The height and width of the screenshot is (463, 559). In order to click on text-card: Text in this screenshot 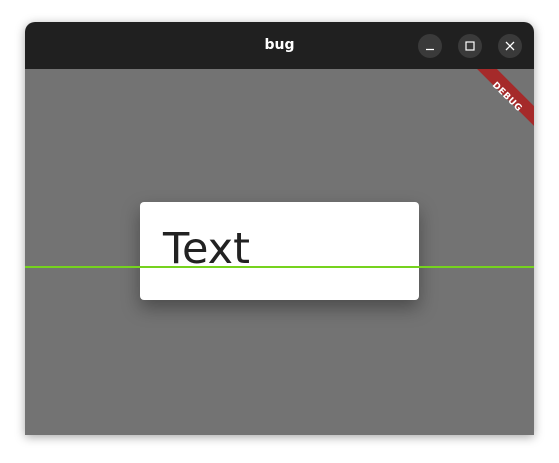, I will do `click(279, 251)`.